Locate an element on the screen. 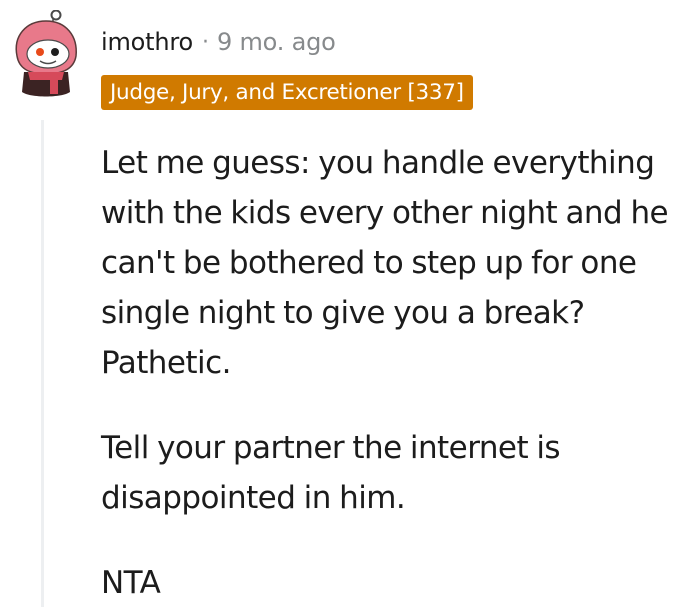  comment-paragraph: NTA is located at coordinates (131, 583).